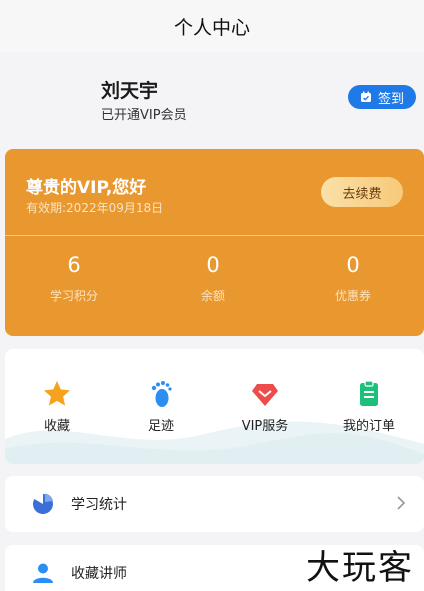 The height and width of the screenshot is (591, 424). Describe the element at coordinates (368, 426) in the screenshot. I see `my-orders-label: 我的订单` at that location.